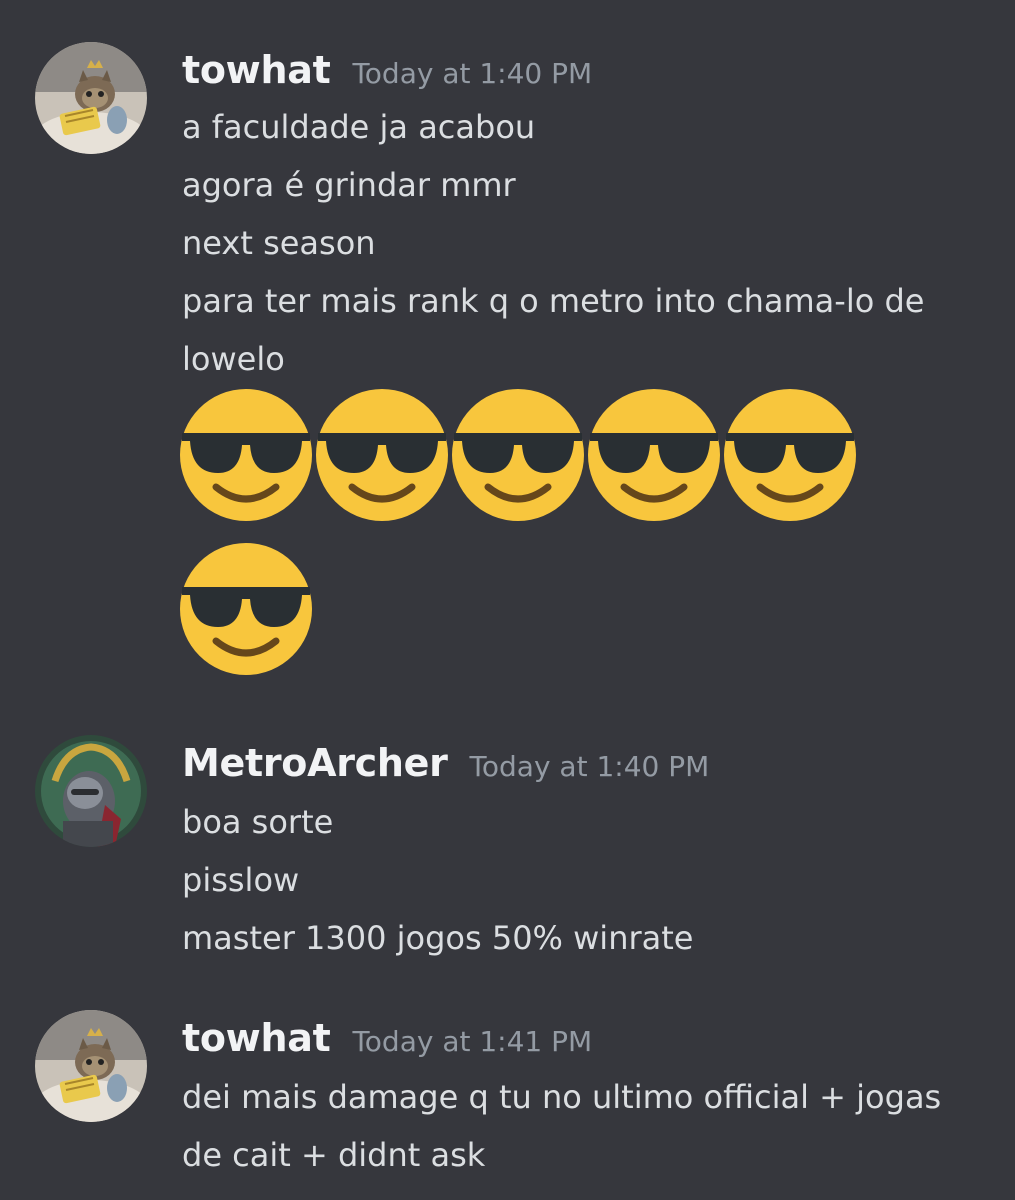  I want to click on message-header: towhat Today at 1:41 PM, so click(387, 1046).